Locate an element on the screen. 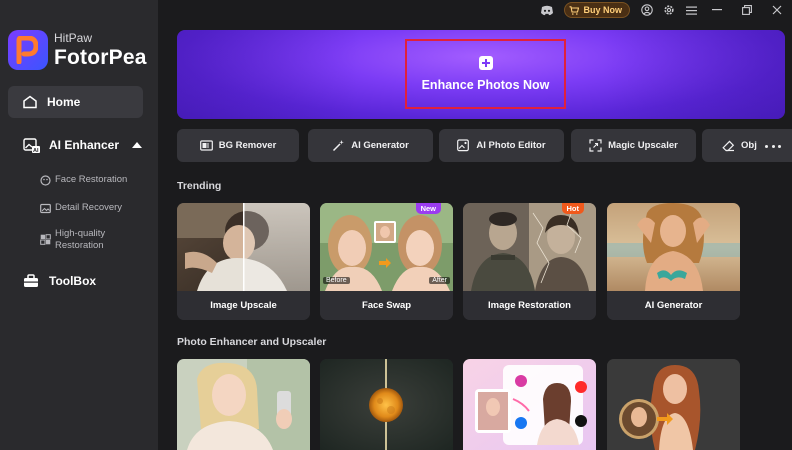 This screenshot has width=792, height=450. card-image-restoration: Hot Image Restoration is located at coordinates (529, 261).